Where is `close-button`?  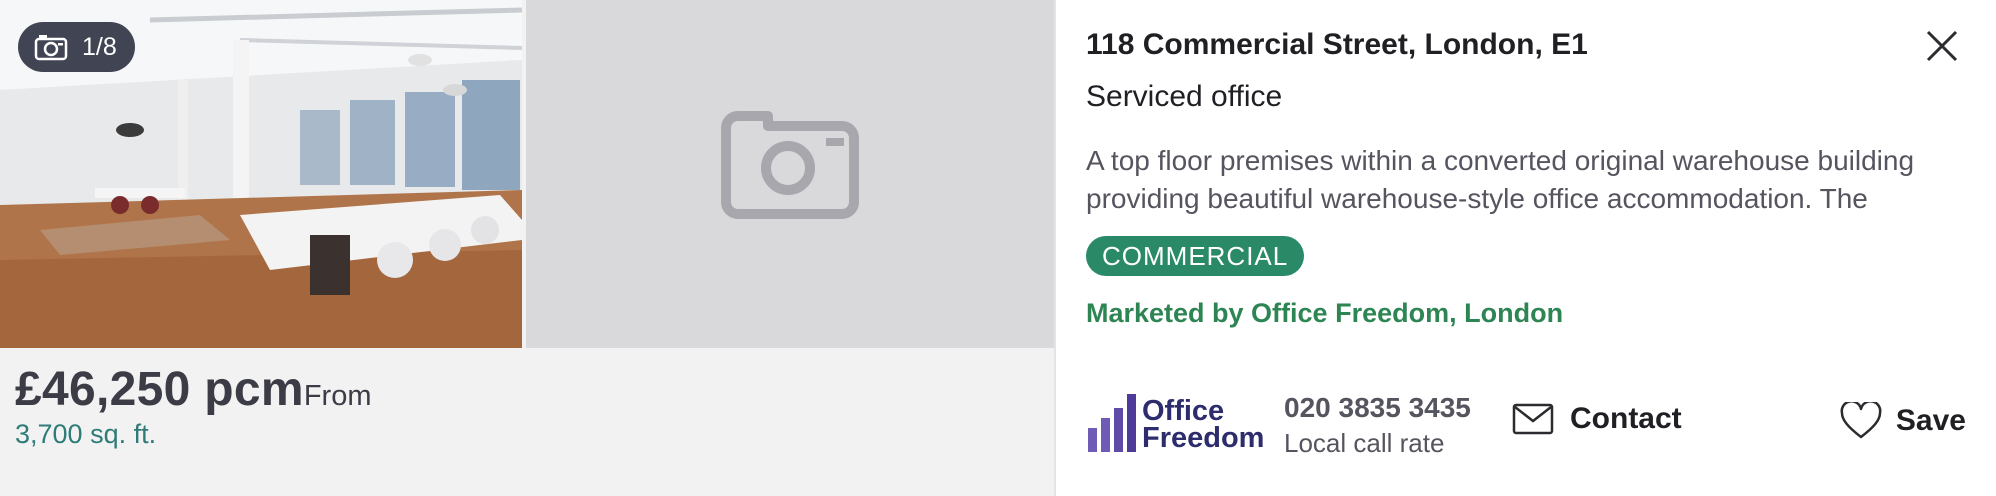
close-button is located at coordinates (1942, 46).